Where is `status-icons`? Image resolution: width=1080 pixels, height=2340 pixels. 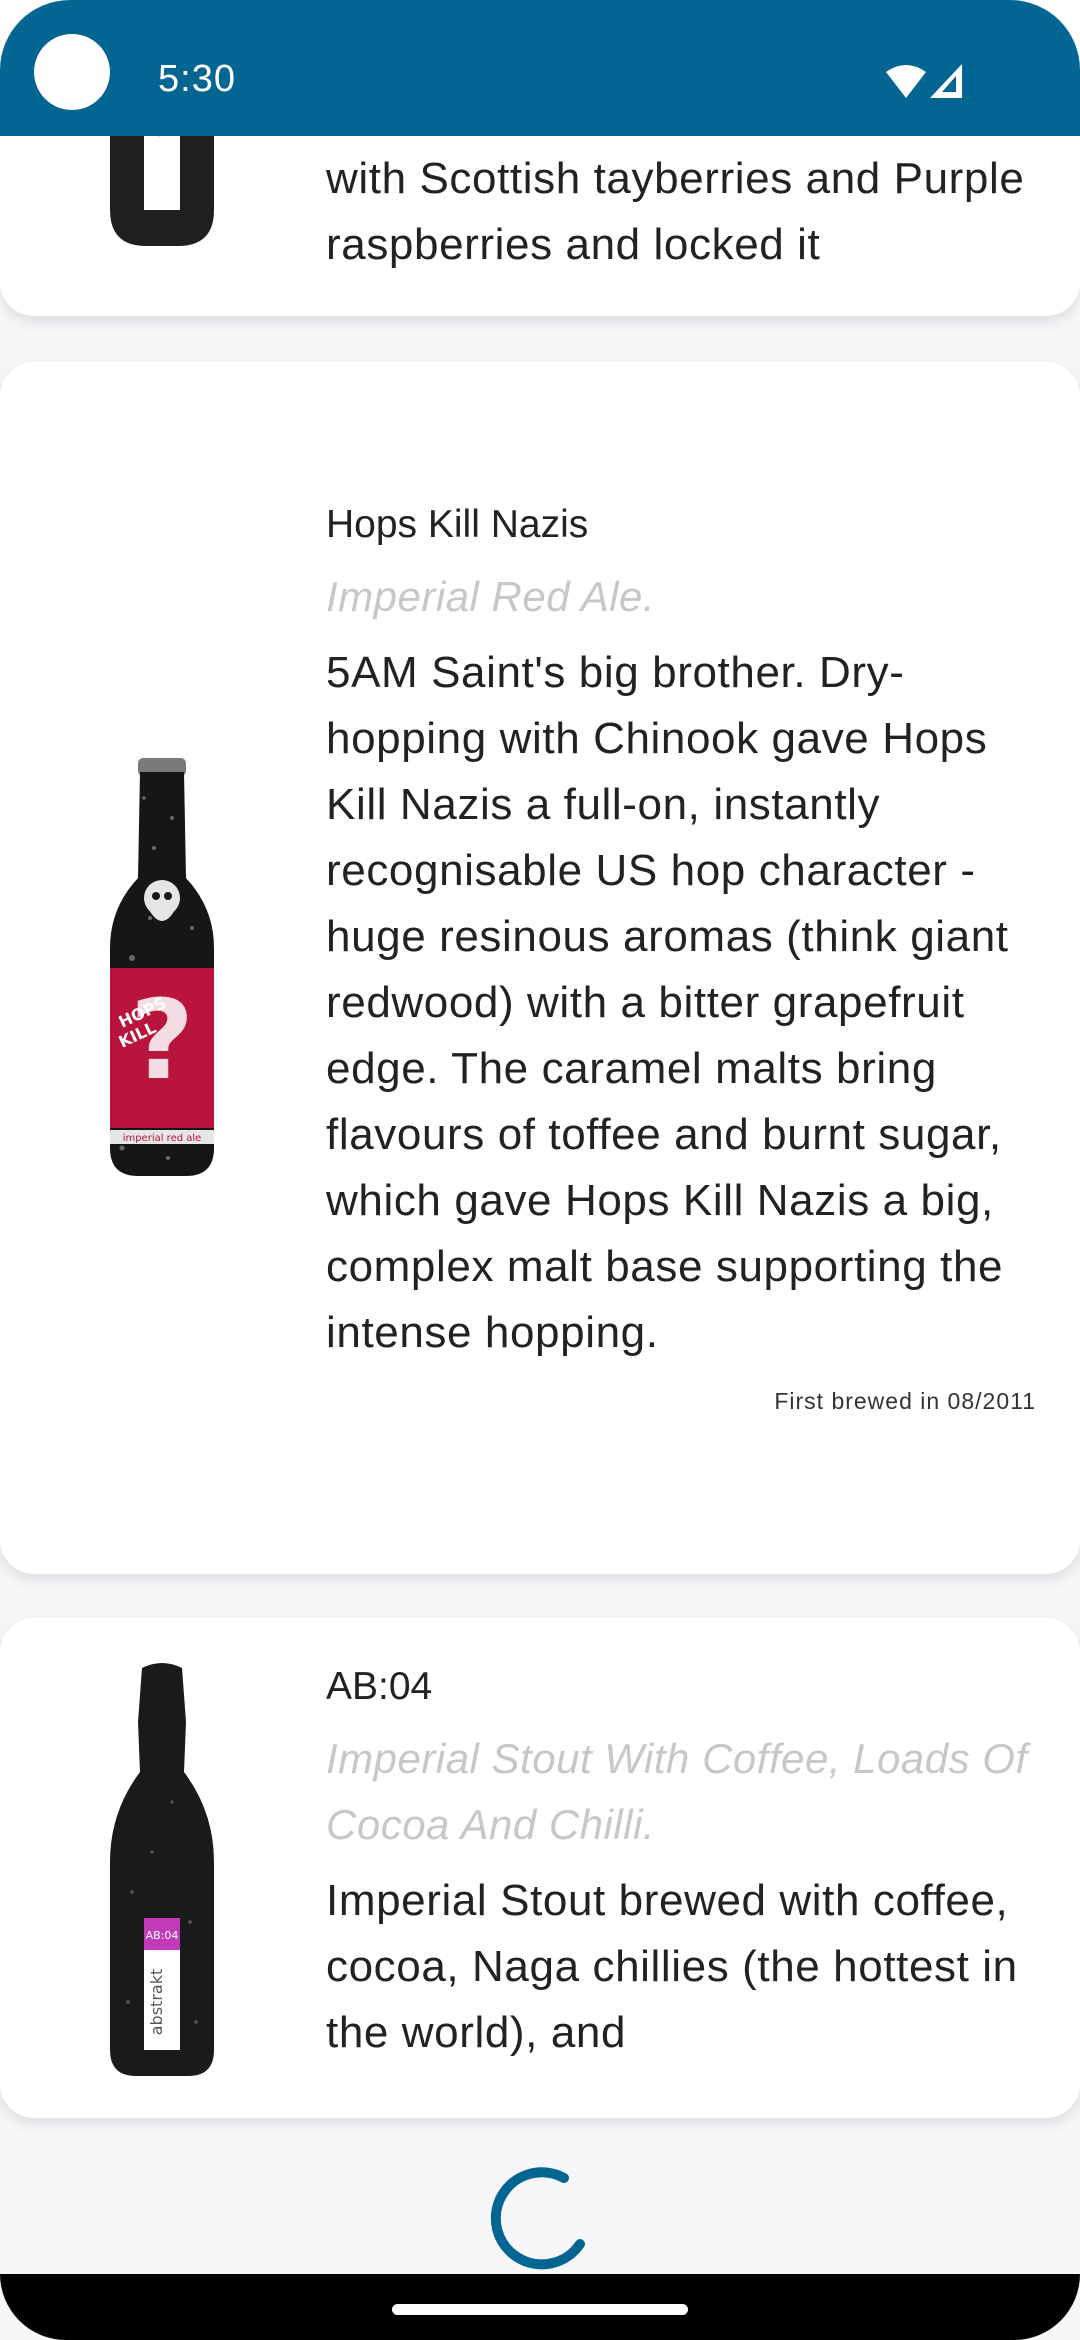 status-icons is located at coordinates (924, 81).